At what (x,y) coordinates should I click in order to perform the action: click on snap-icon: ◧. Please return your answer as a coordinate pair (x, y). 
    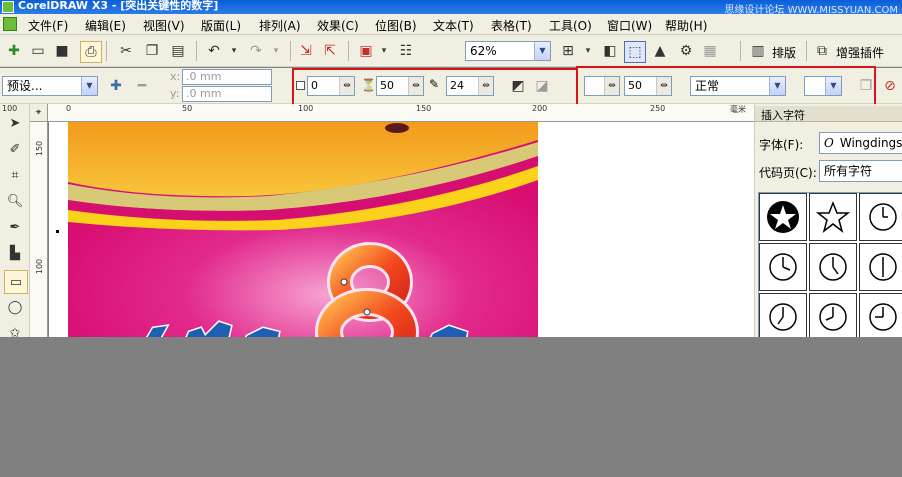
    Looking at the image, I should click on (610, 51).